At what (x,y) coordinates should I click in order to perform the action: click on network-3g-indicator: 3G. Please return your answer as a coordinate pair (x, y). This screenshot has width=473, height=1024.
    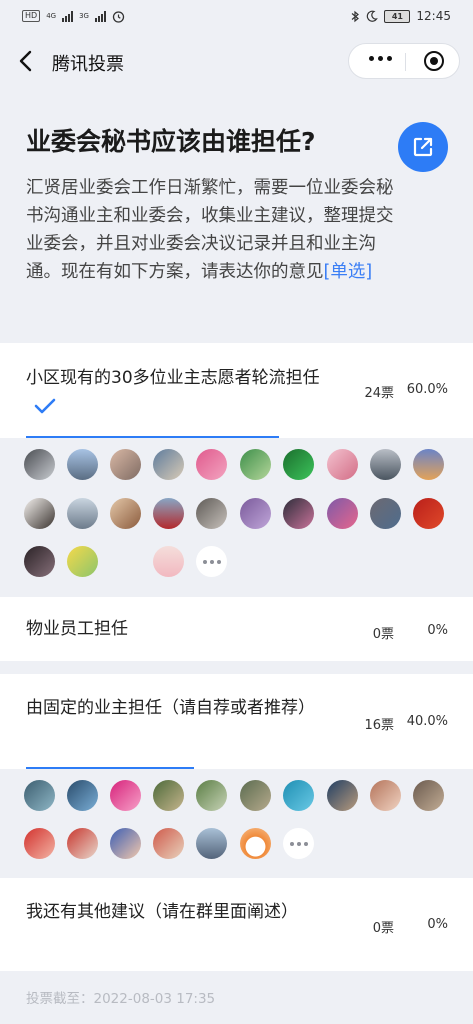
    Looking at the image, I should click on (84, 16).